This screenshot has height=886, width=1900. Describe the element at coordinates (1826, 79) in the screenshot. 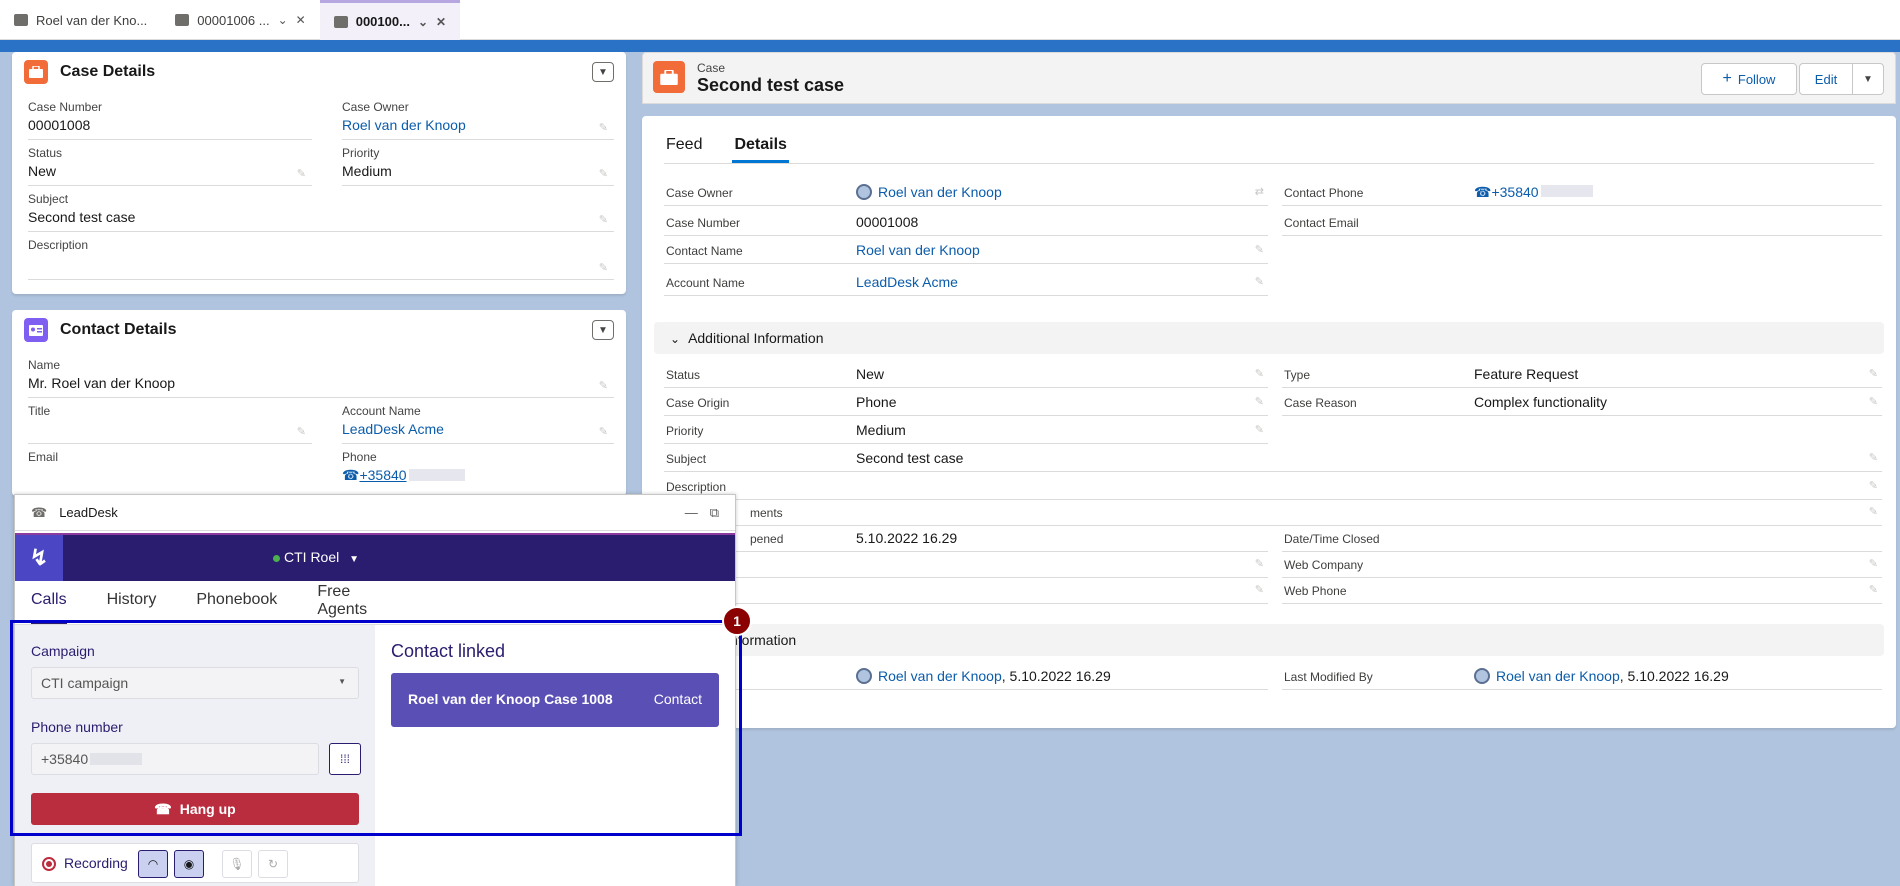

I see `edit-button: Edit` at that location.